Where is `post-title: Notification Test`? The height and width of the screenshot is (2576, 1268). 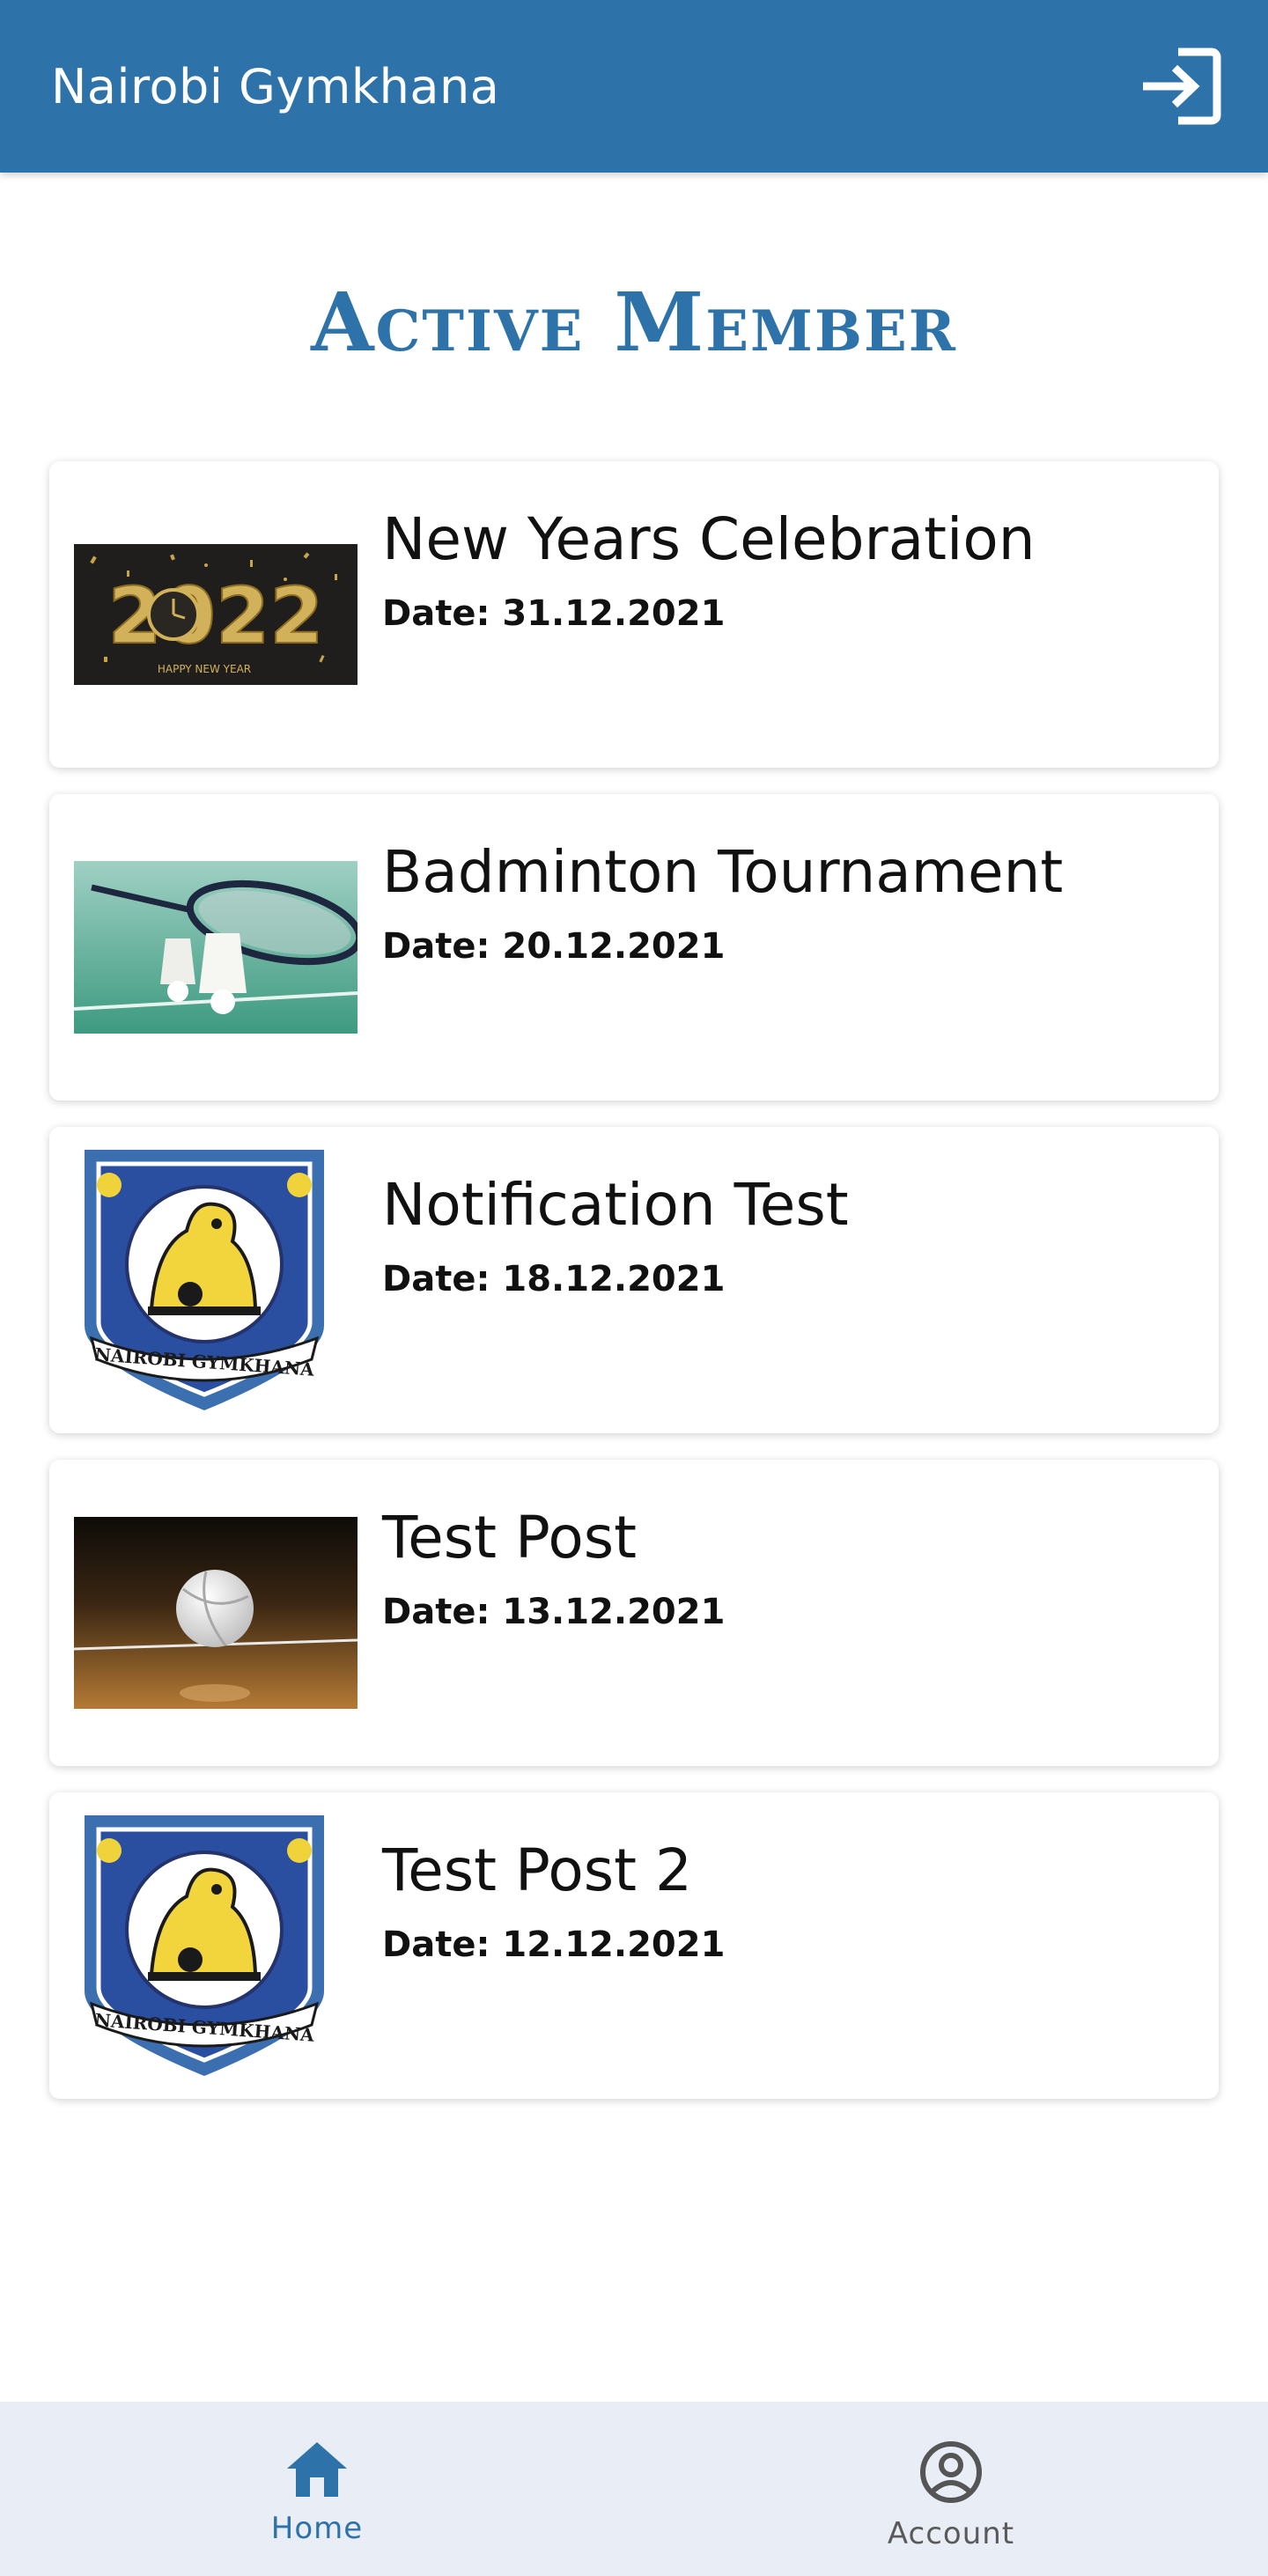
post-title: Notification Test is located at coordinates (615, 1205).